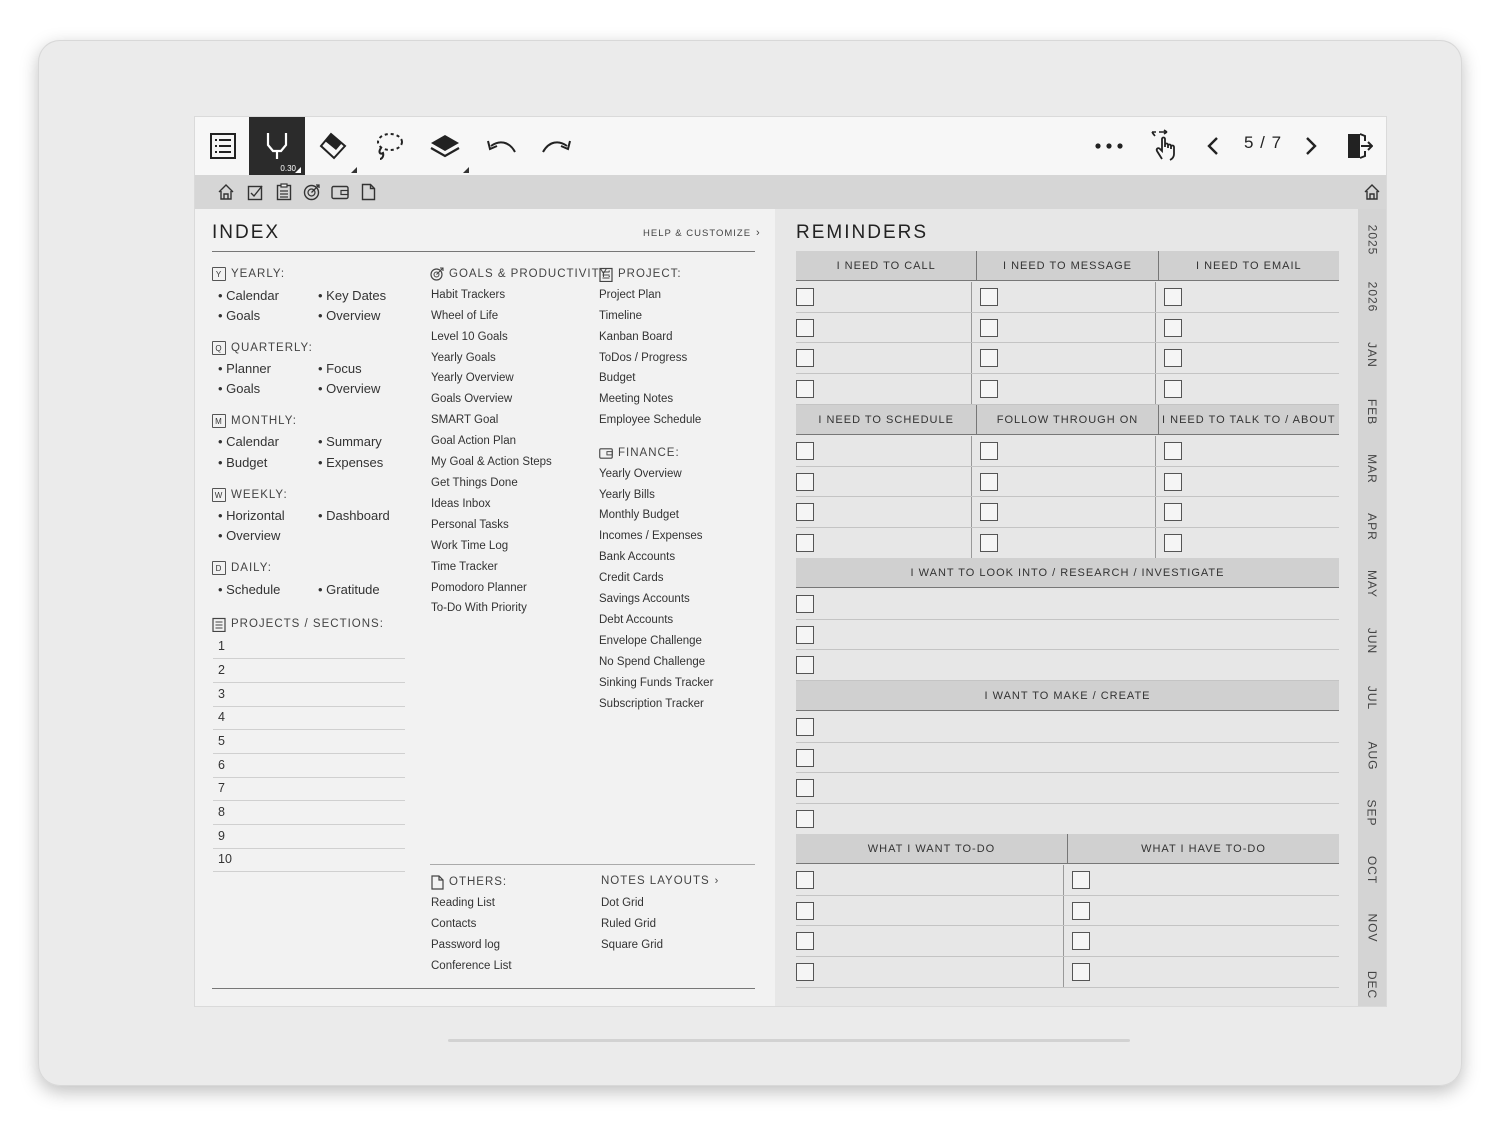 This screenshot has height=1125, width=1500. I want to click on finance-link: Subscription Tracker, so click(651, 704).